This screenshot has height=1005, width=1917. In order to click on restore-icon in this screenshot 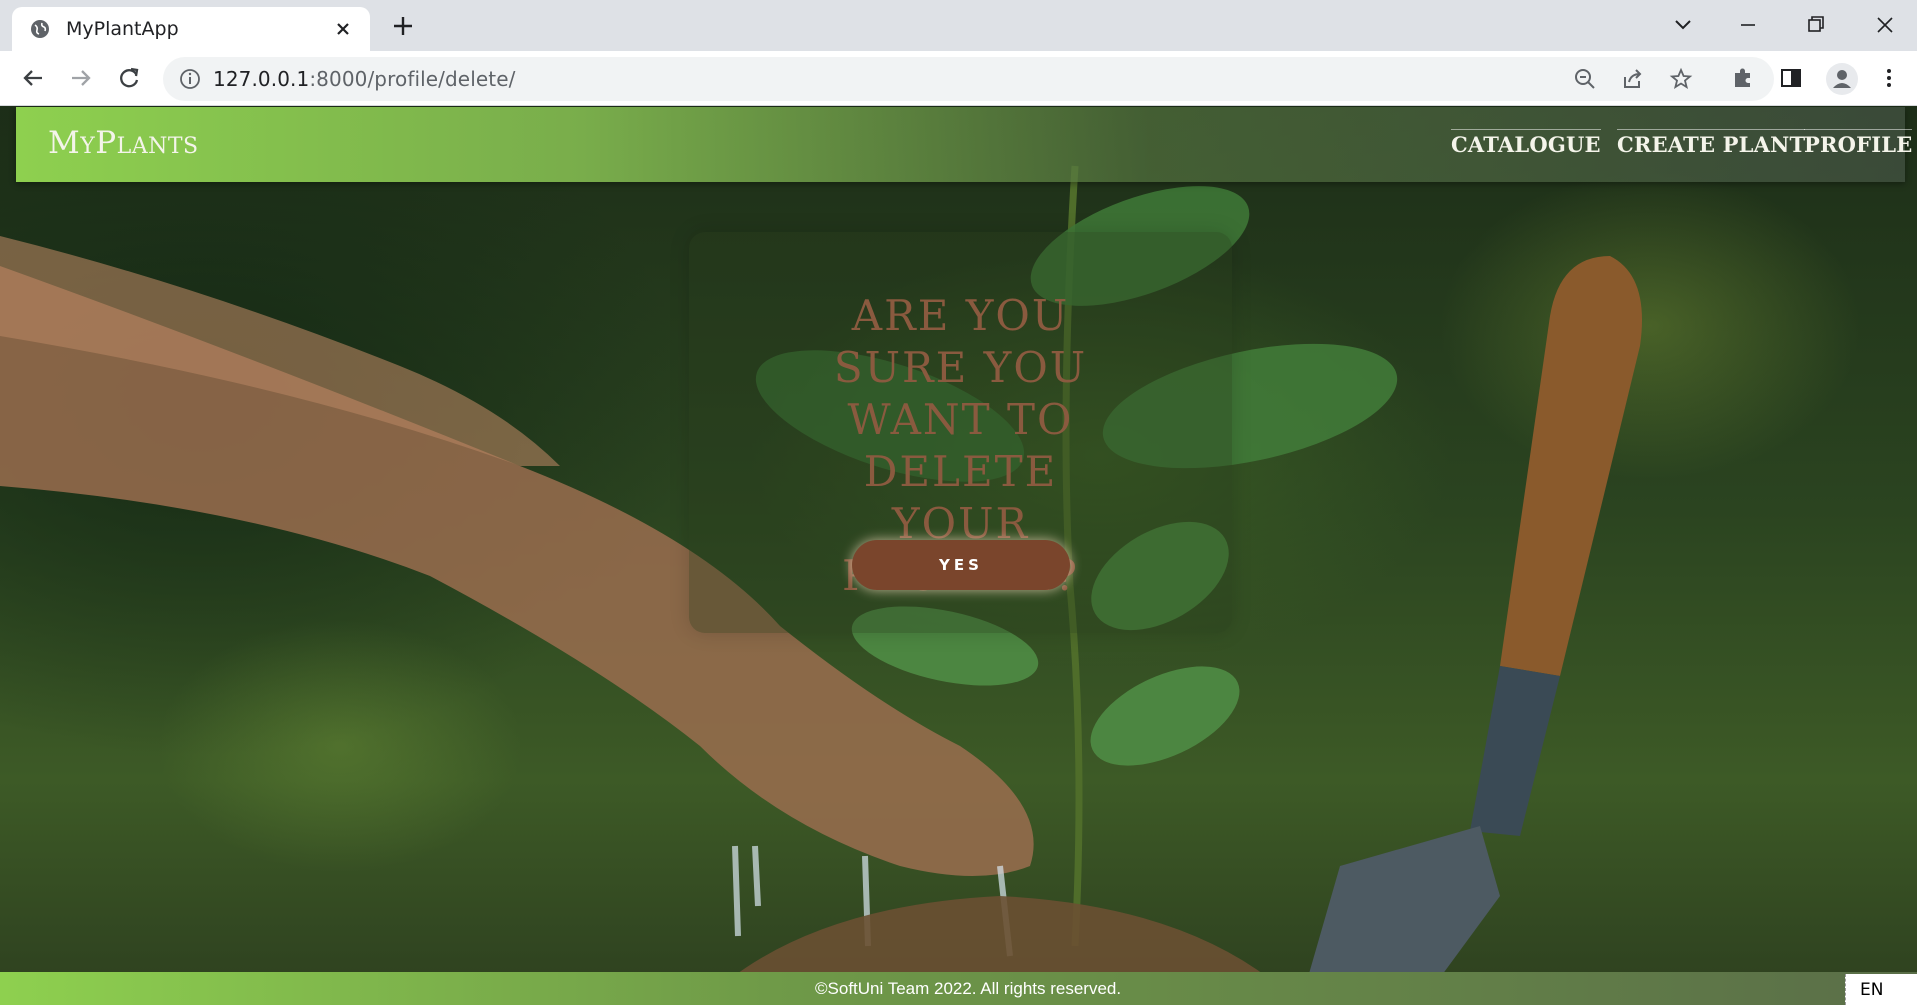, I will do `click(1816, 25)`.